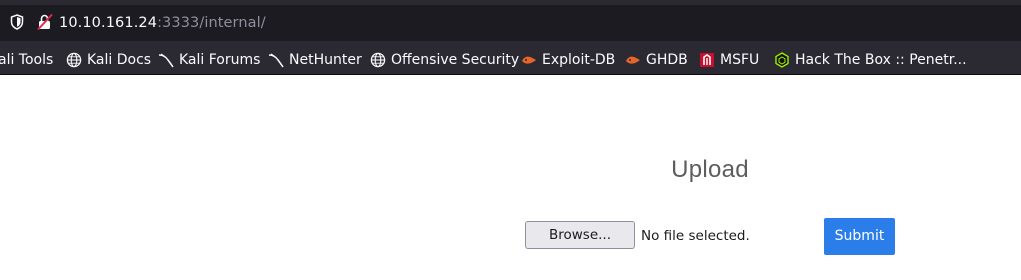  Describe the element at coordinates (579, 60) in the screenshot. I see `bookmark-label: Exploit-DB` at that location.